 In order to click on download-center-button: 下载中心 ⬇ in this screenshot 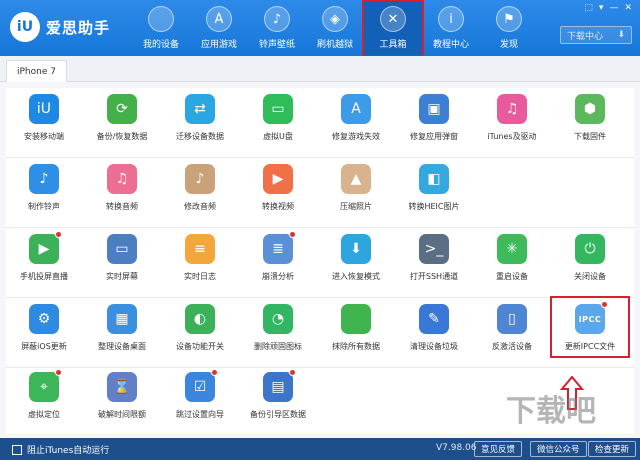, I will do `click(596, 35)`.